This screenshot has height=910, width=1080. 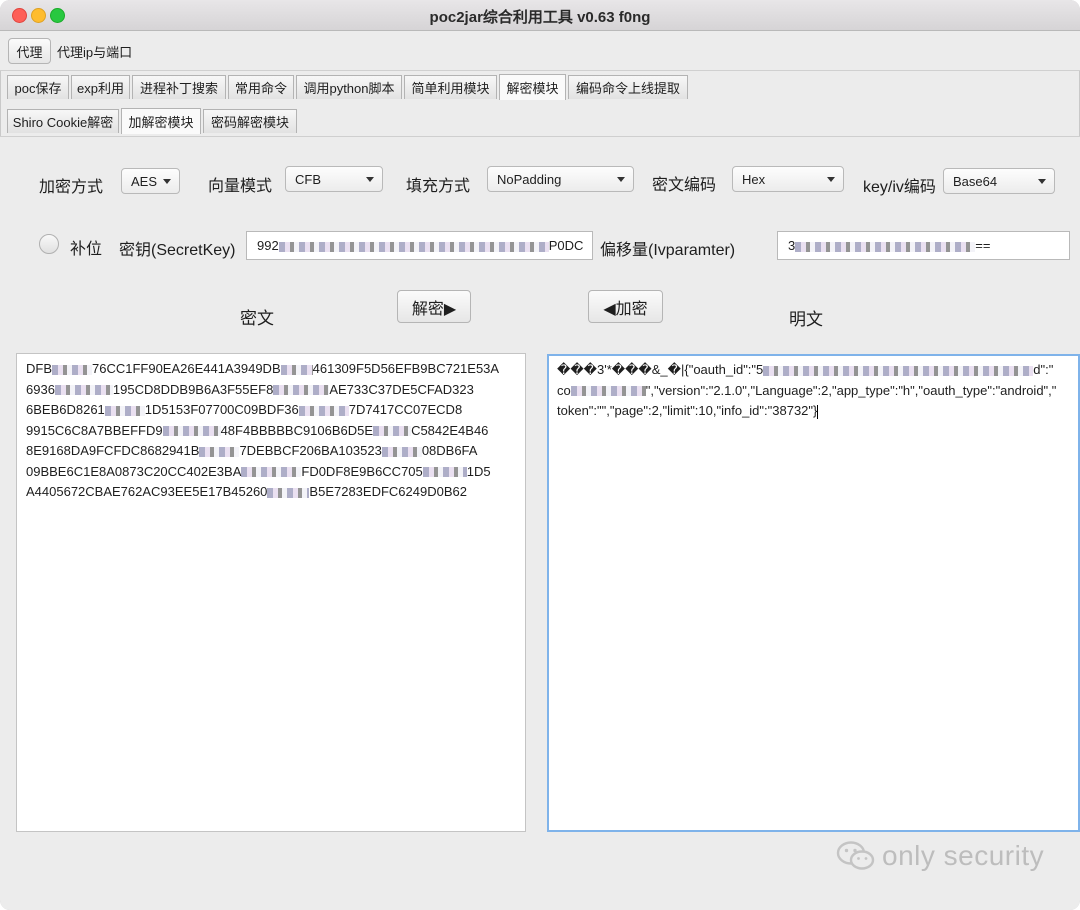 What do you see at coordinates (628, 87) in the screenshot?
I see `tab-encode-command: 编码命令上线提取` at bounding box center [628, 87].